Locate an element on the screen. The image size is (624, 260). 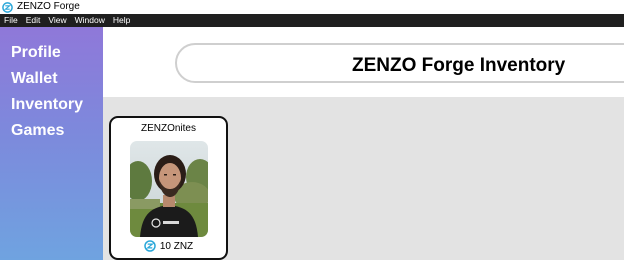
item-image is located at coordinates (169, 189).